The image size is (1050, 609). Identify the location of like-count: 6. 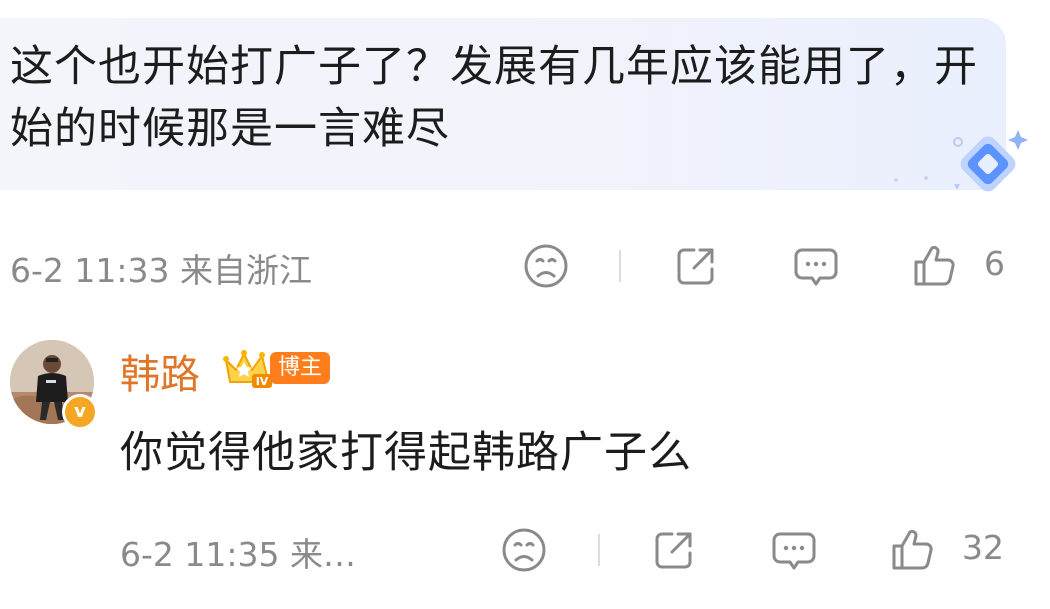
(994, 263).